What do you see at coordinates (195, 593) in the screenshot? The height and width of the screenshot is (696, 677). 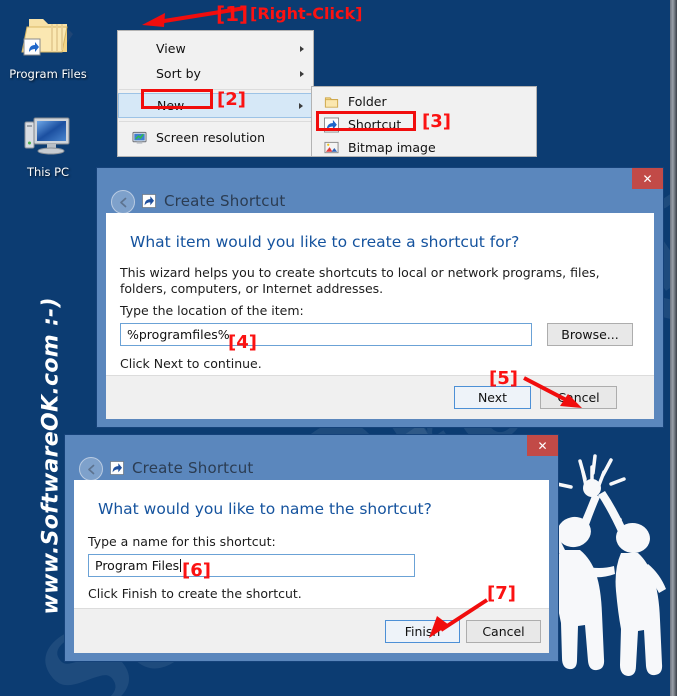 I see `dialog2-hint: Click Finish to create the shortcut.` at bounding box center [195, 593].